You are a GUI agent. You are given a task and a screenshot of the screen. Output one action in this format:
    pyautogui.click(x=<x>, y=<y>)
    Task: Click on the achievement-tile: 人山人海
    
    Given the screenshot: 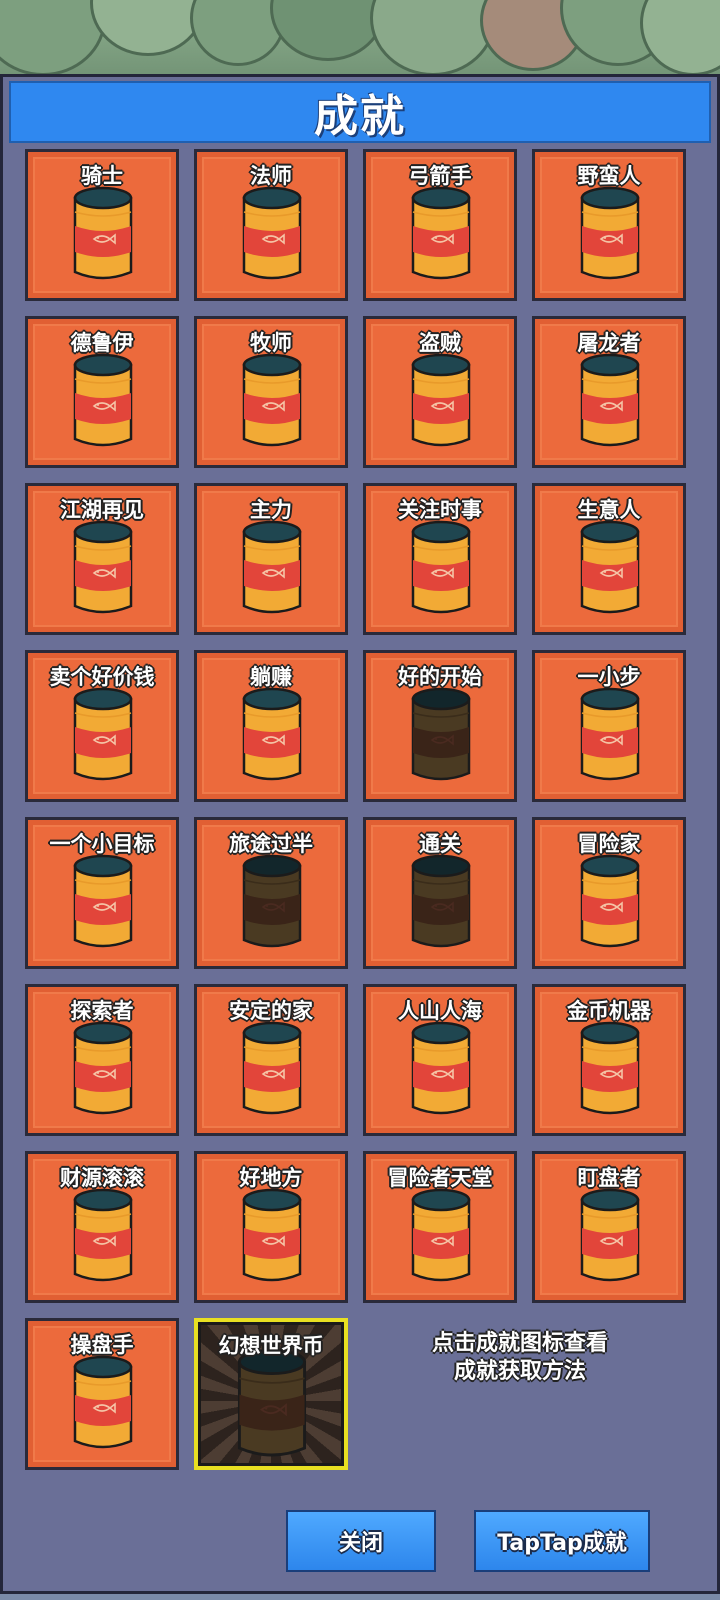 What is the action you would take?
    pyautogui.click(x=440, y=1060)
    